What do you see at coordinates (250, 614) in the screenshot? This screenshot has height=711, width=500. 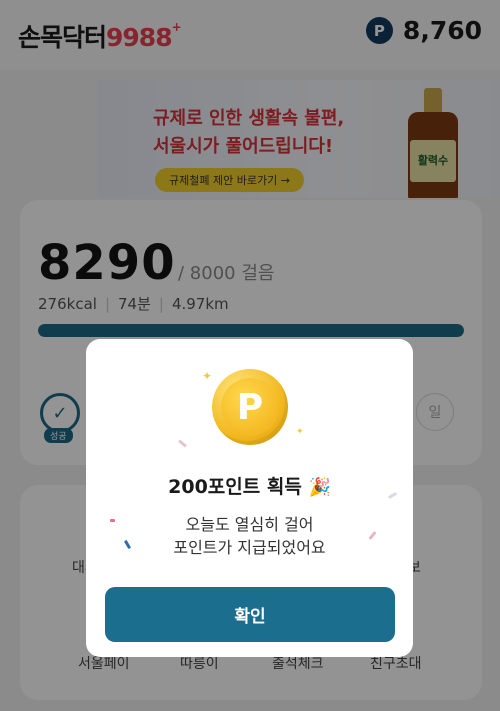 I see `confirm-button: 확인` at bounding box center [250, 614].